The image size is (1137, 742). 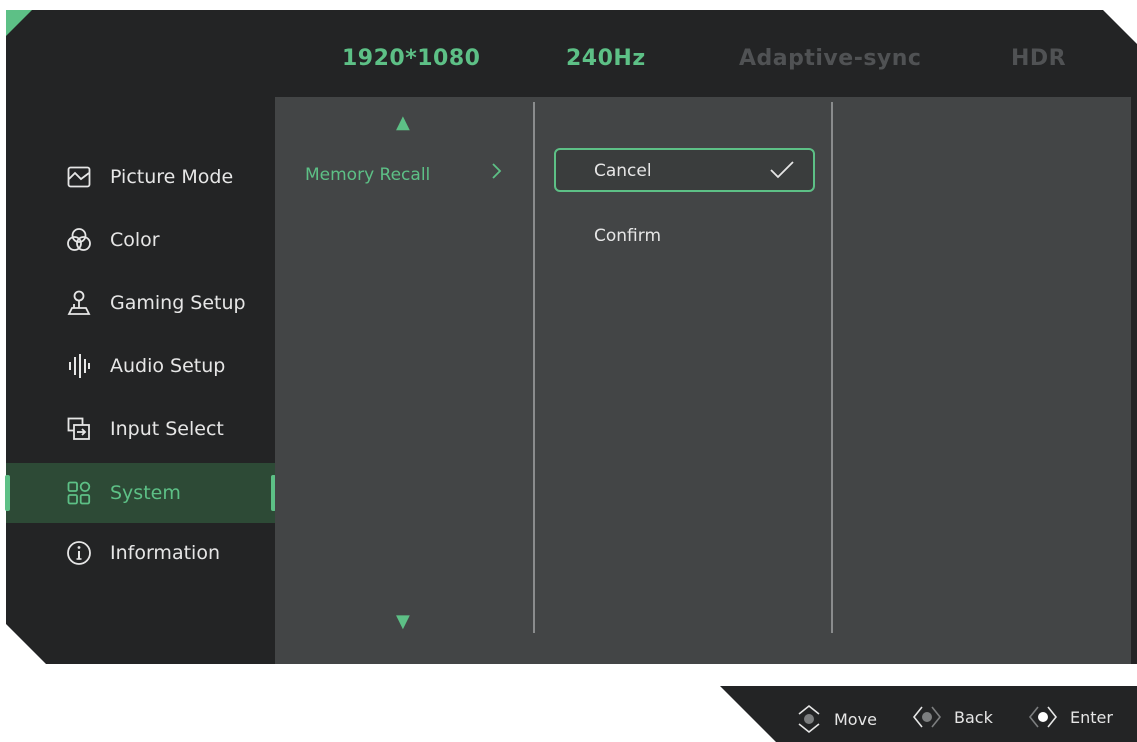 What do you see at coordinates (79, 240) in the screenshot?
I see `color-icon` at bounding box center [79, 240].